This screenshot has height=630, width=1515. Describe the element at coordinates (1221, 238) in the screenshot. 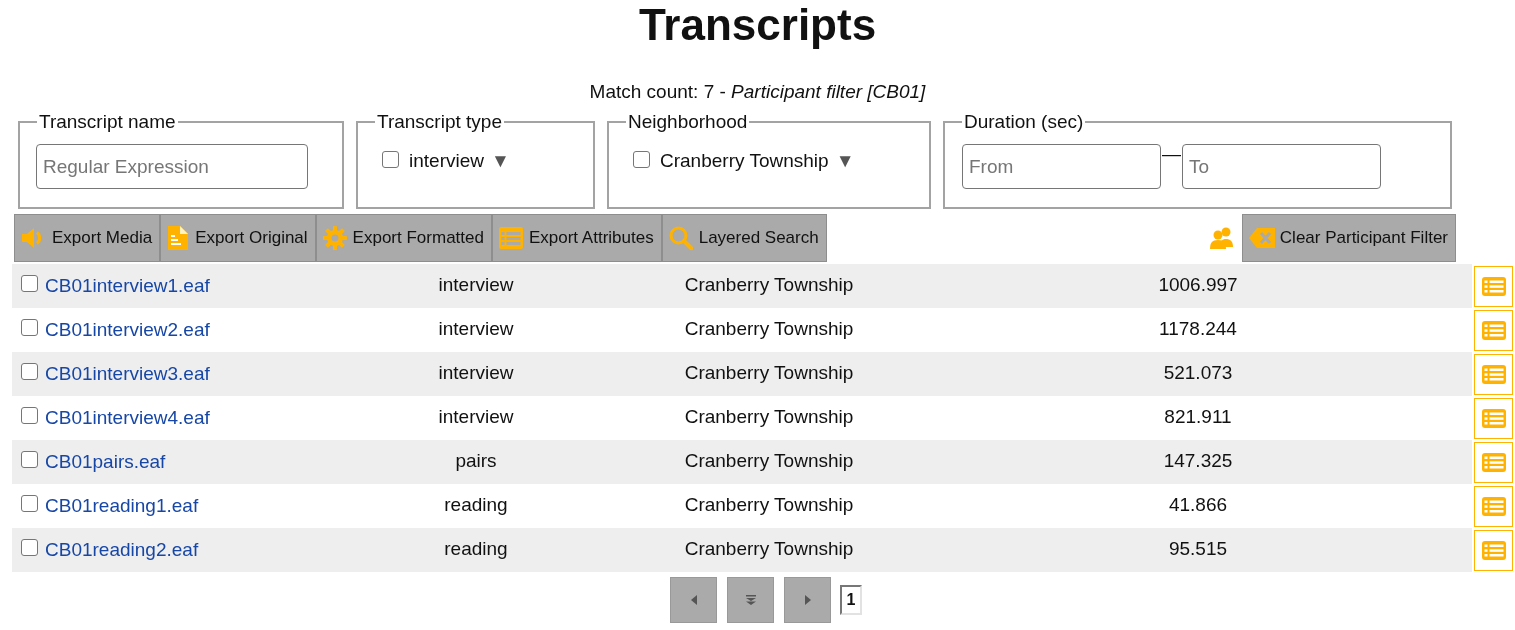

I see `users-icon` at that location.